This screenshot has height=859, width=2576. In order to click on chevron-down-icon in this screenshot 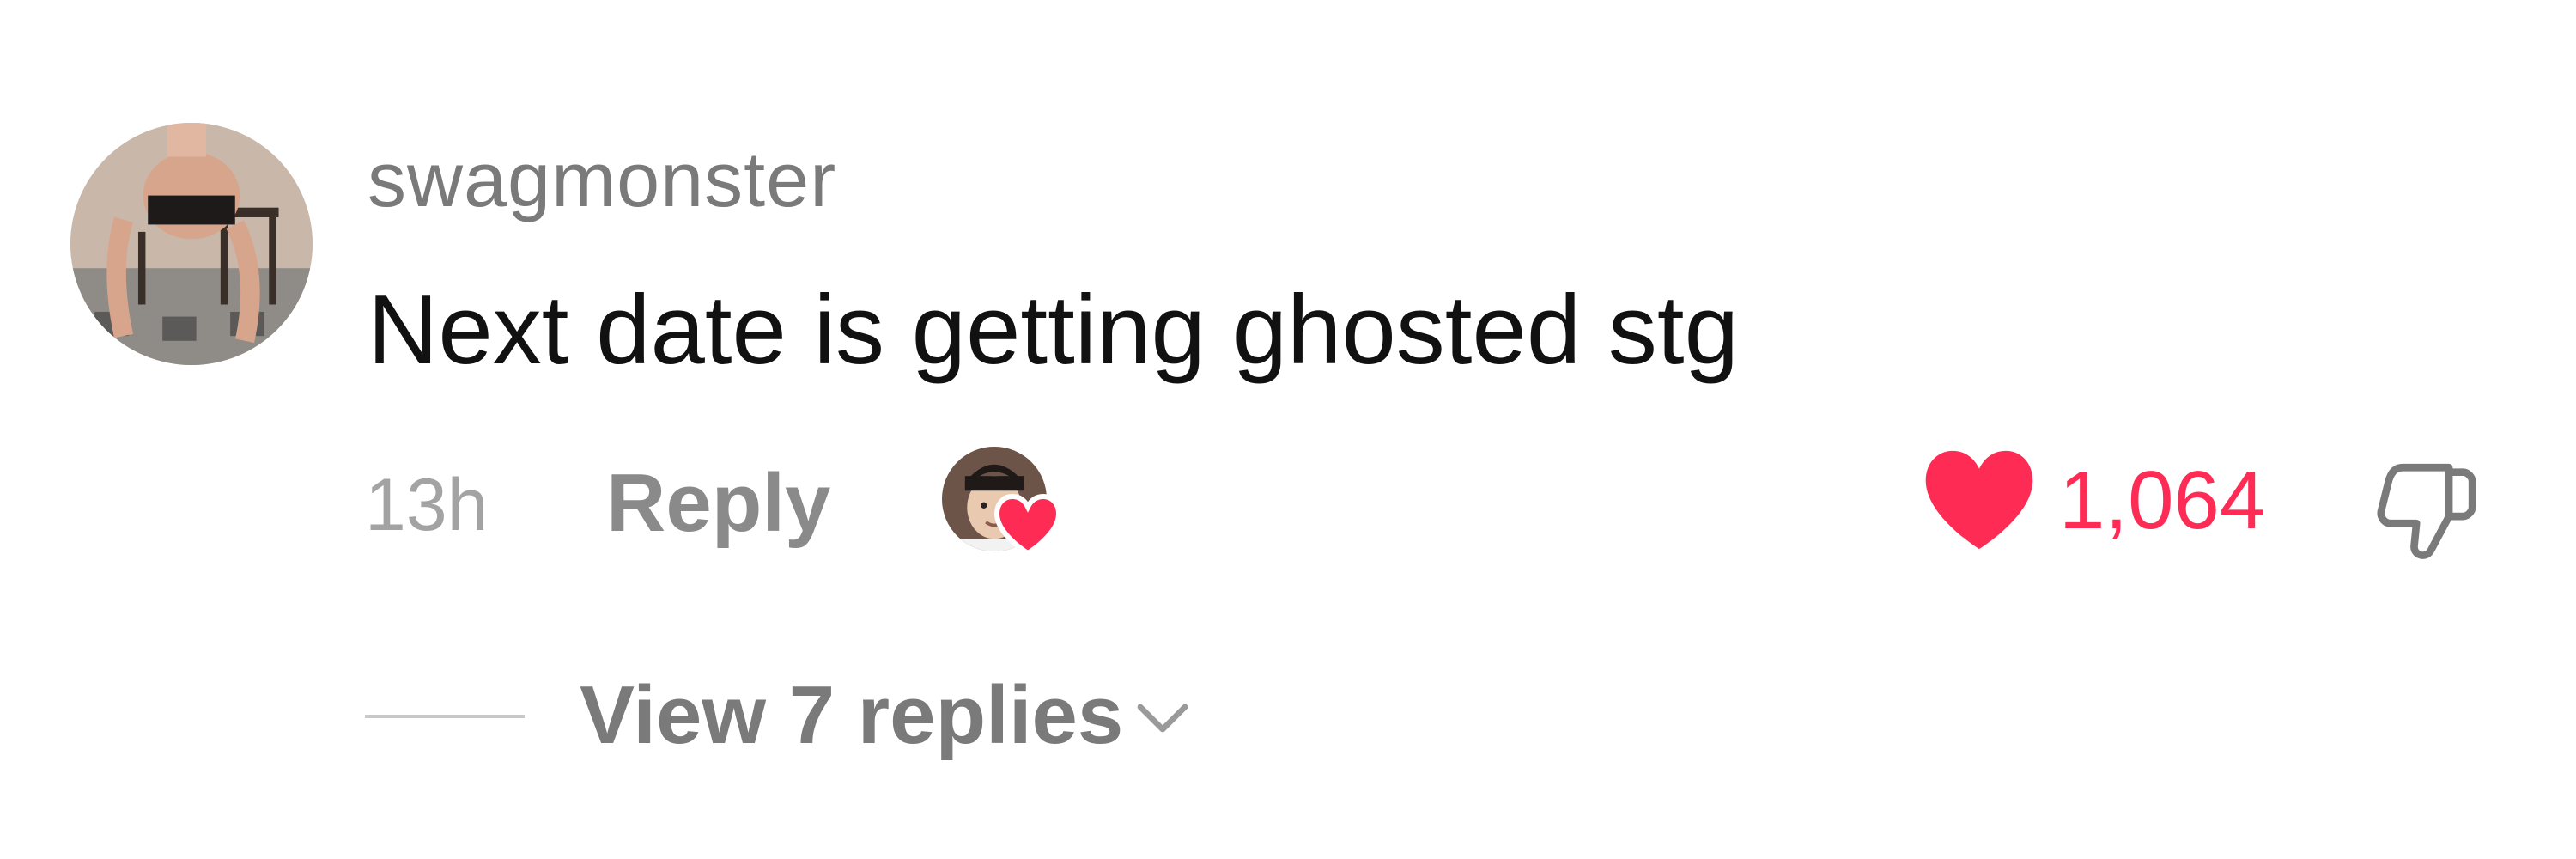, I will do `click(1162, 719)`.